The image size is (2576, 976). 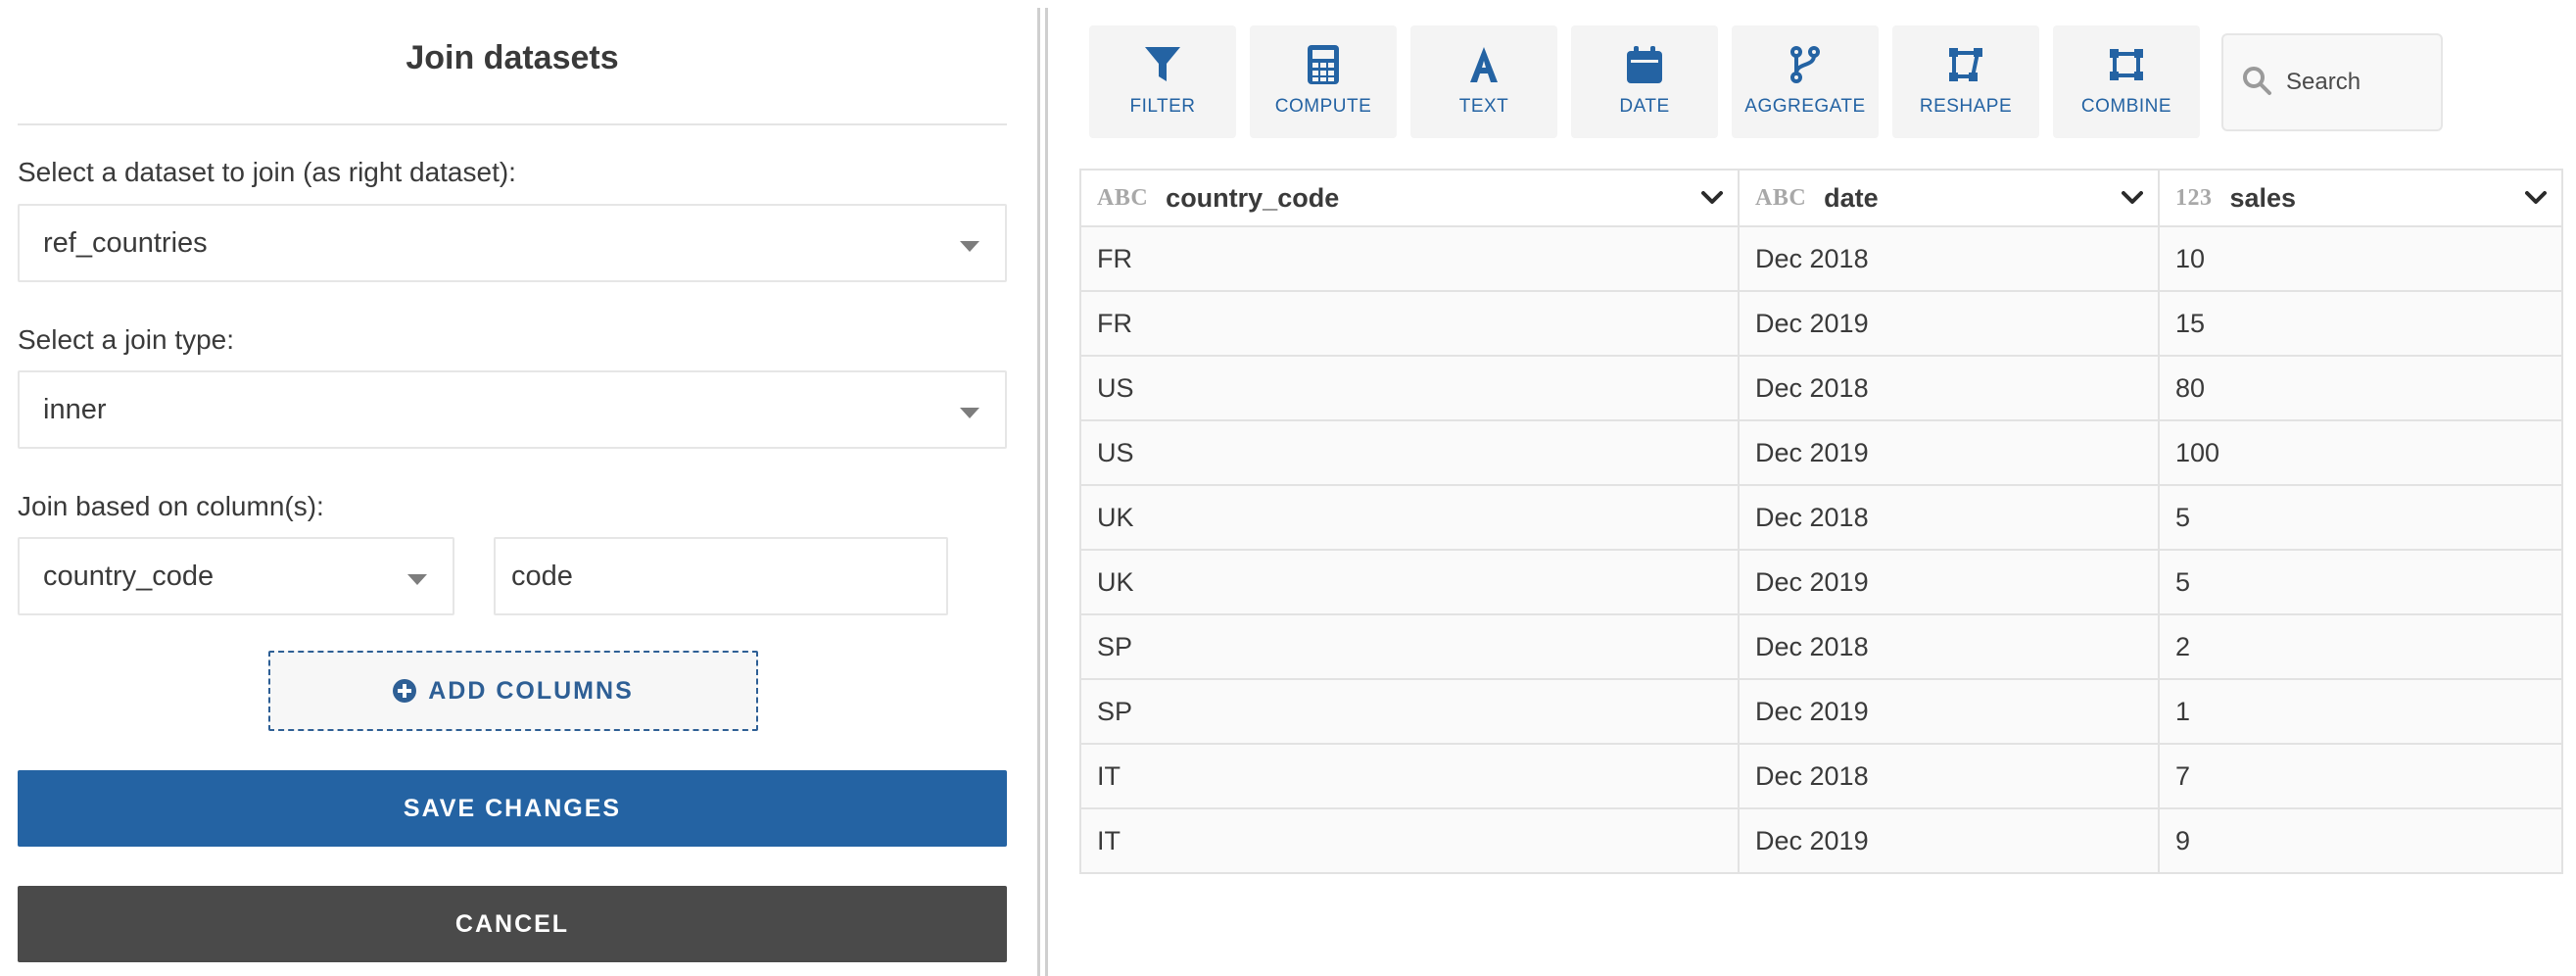 What do you see at coordinates (1043, 492) in the screenshot?
I see `panel-resize-handle` at bounding box center [1043, 492].